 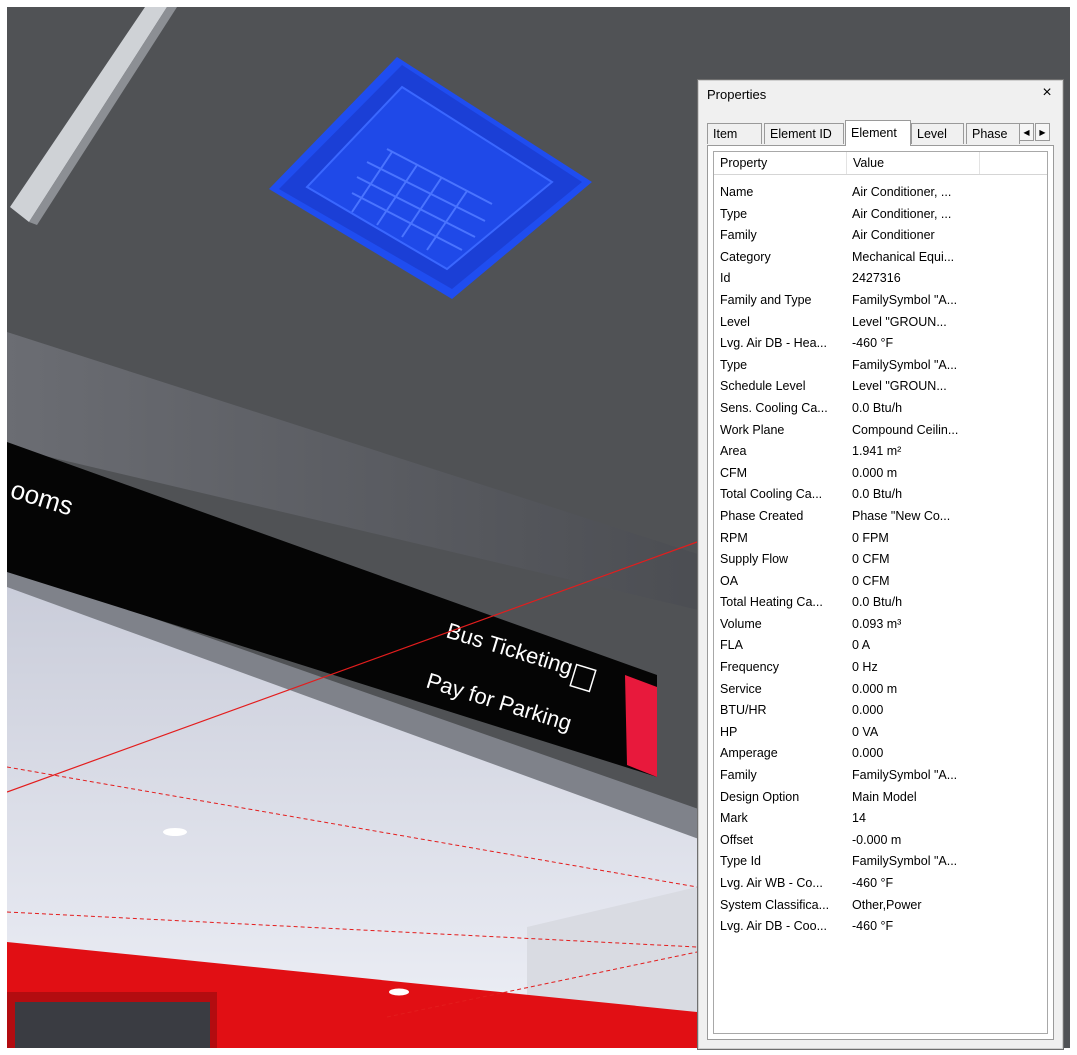 I want to click on tab-strip: Item Element ID Element Level Phase ◀ ▶, so click(x=880, y=133).